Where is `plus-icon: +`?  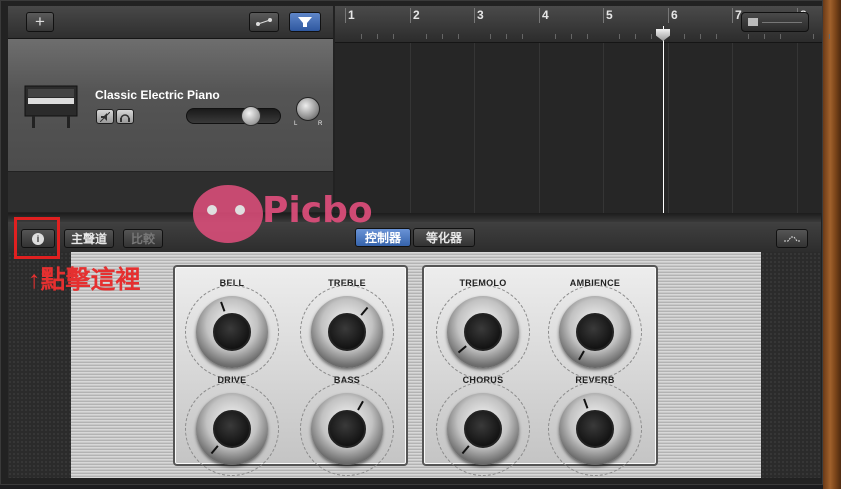 plus-icon: + is located at coordinates (40, 21).